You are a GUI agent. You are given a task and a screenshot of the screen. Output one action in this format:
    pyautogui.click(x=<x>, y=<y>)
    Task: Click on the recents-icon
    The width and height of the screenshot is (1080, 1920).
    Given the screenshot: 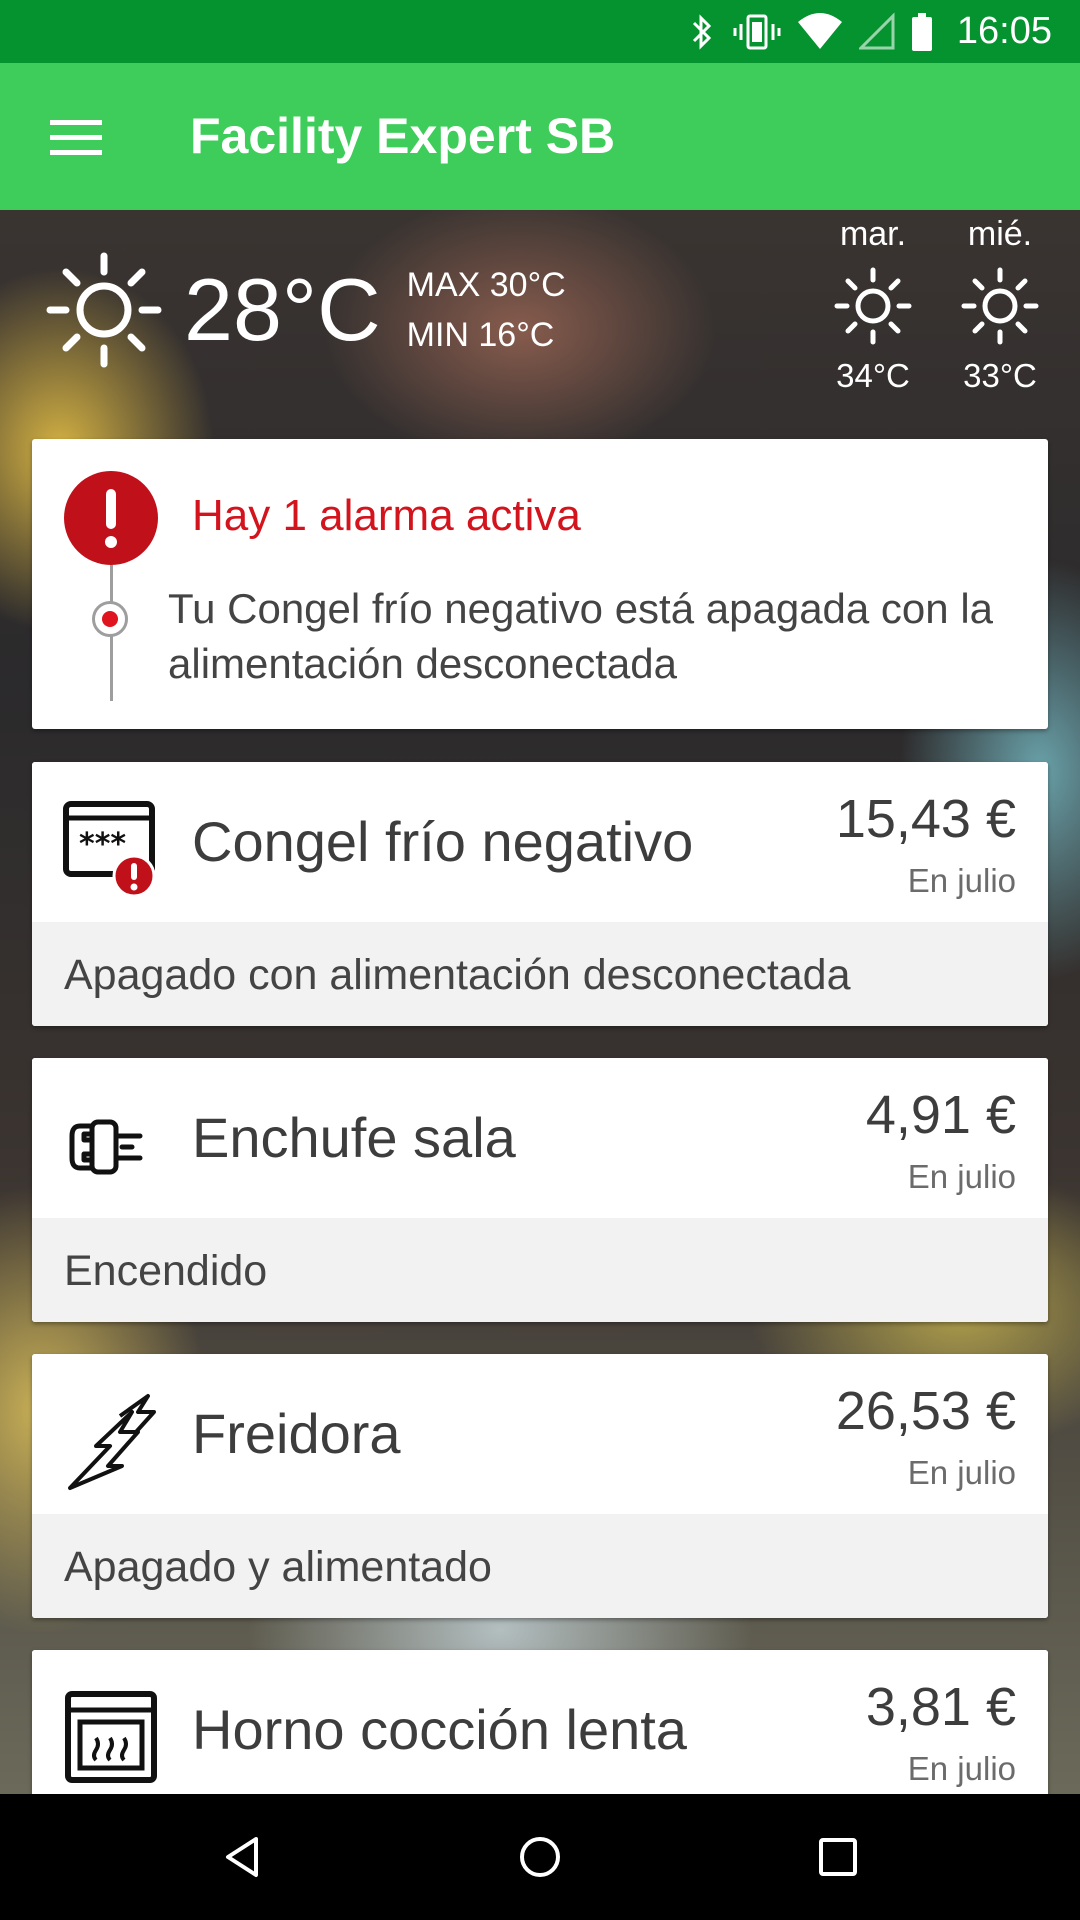 What is the action you would take?
    pyautogui.click(x=838, y=1857)
    